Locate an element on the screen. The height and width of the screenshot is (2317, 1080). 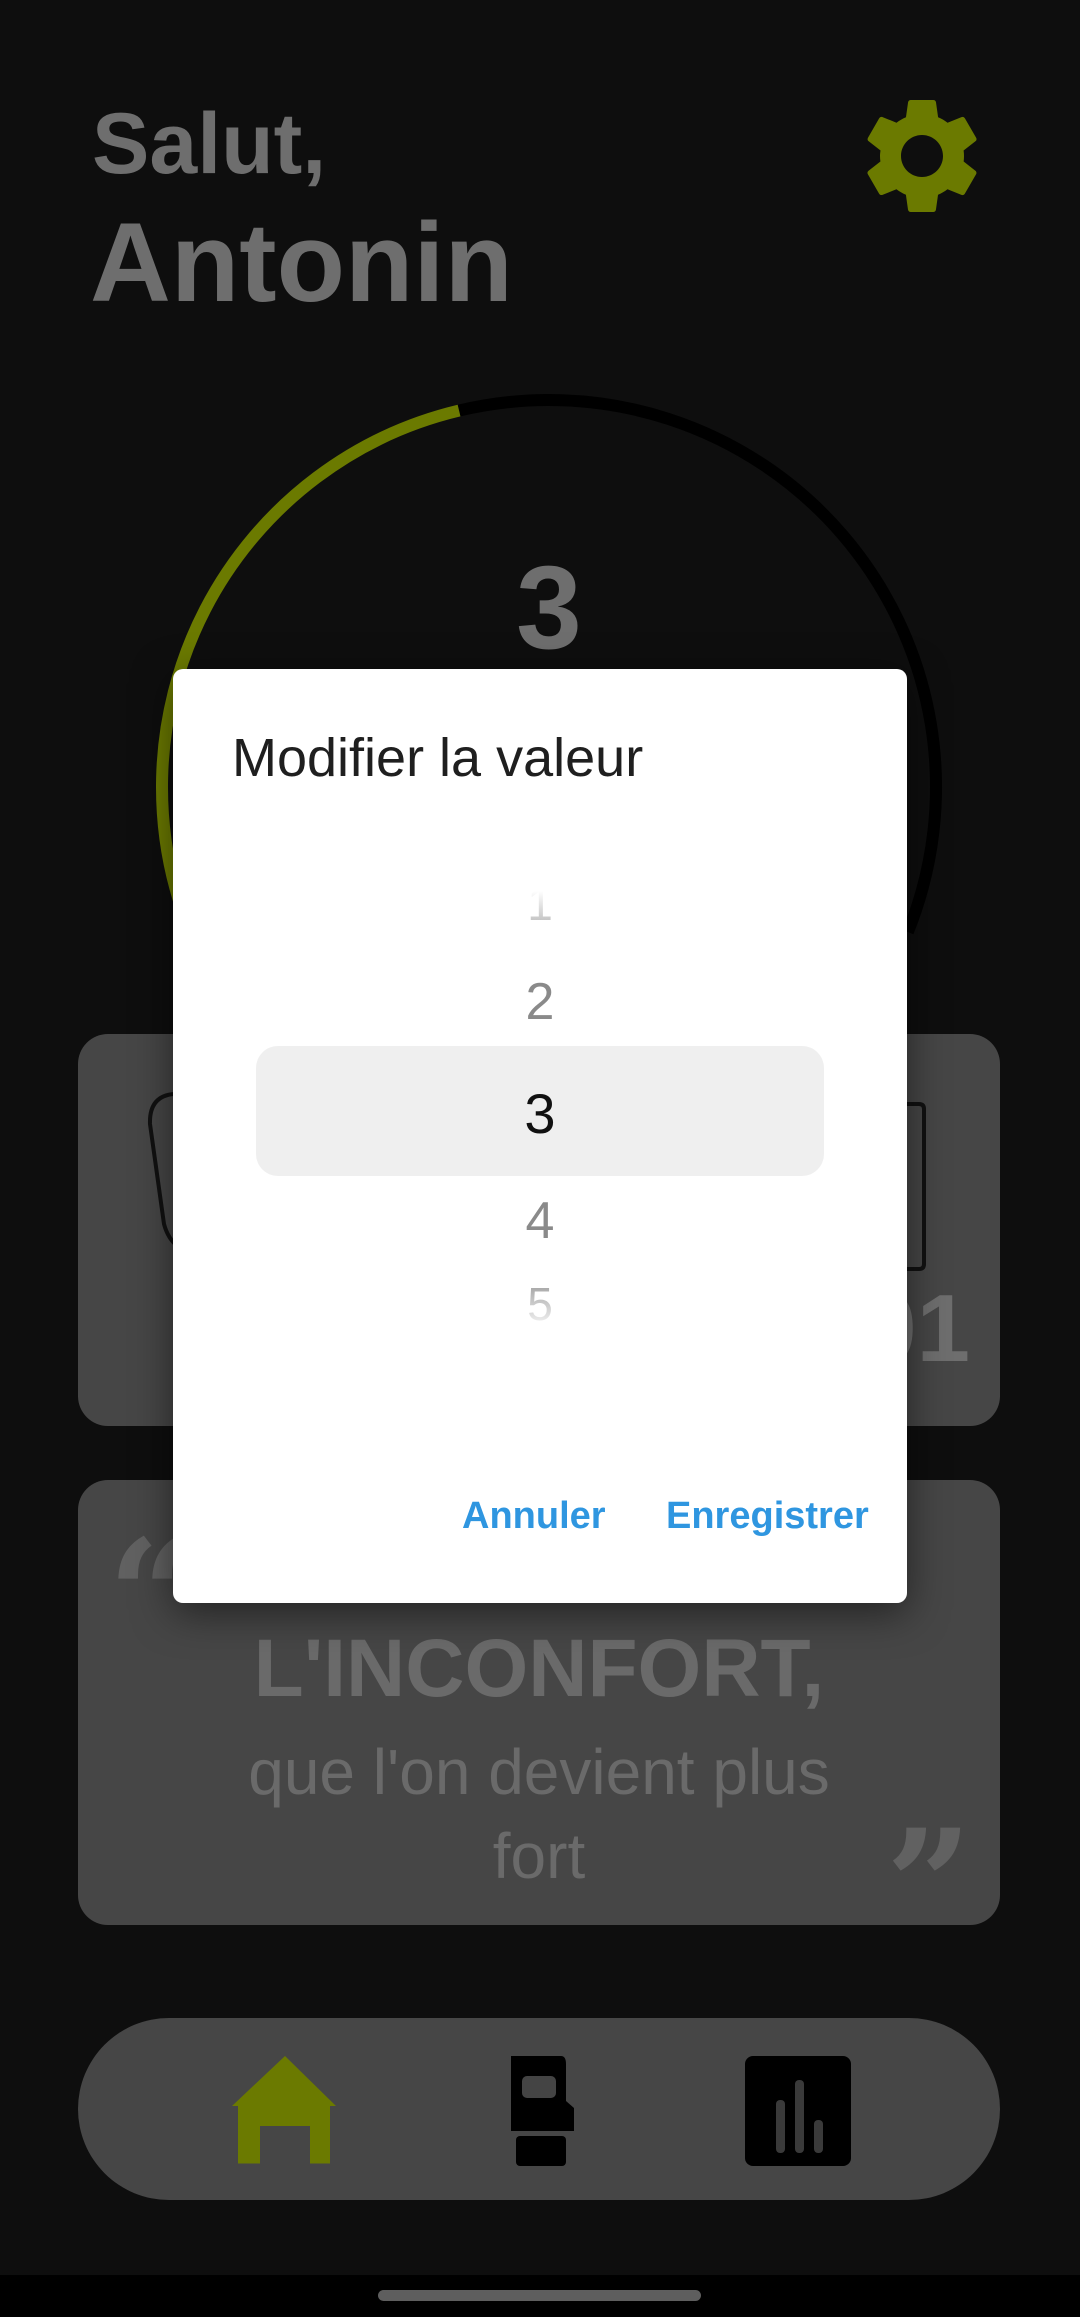
progress-value: 3 is located at coordinates (549, 608).